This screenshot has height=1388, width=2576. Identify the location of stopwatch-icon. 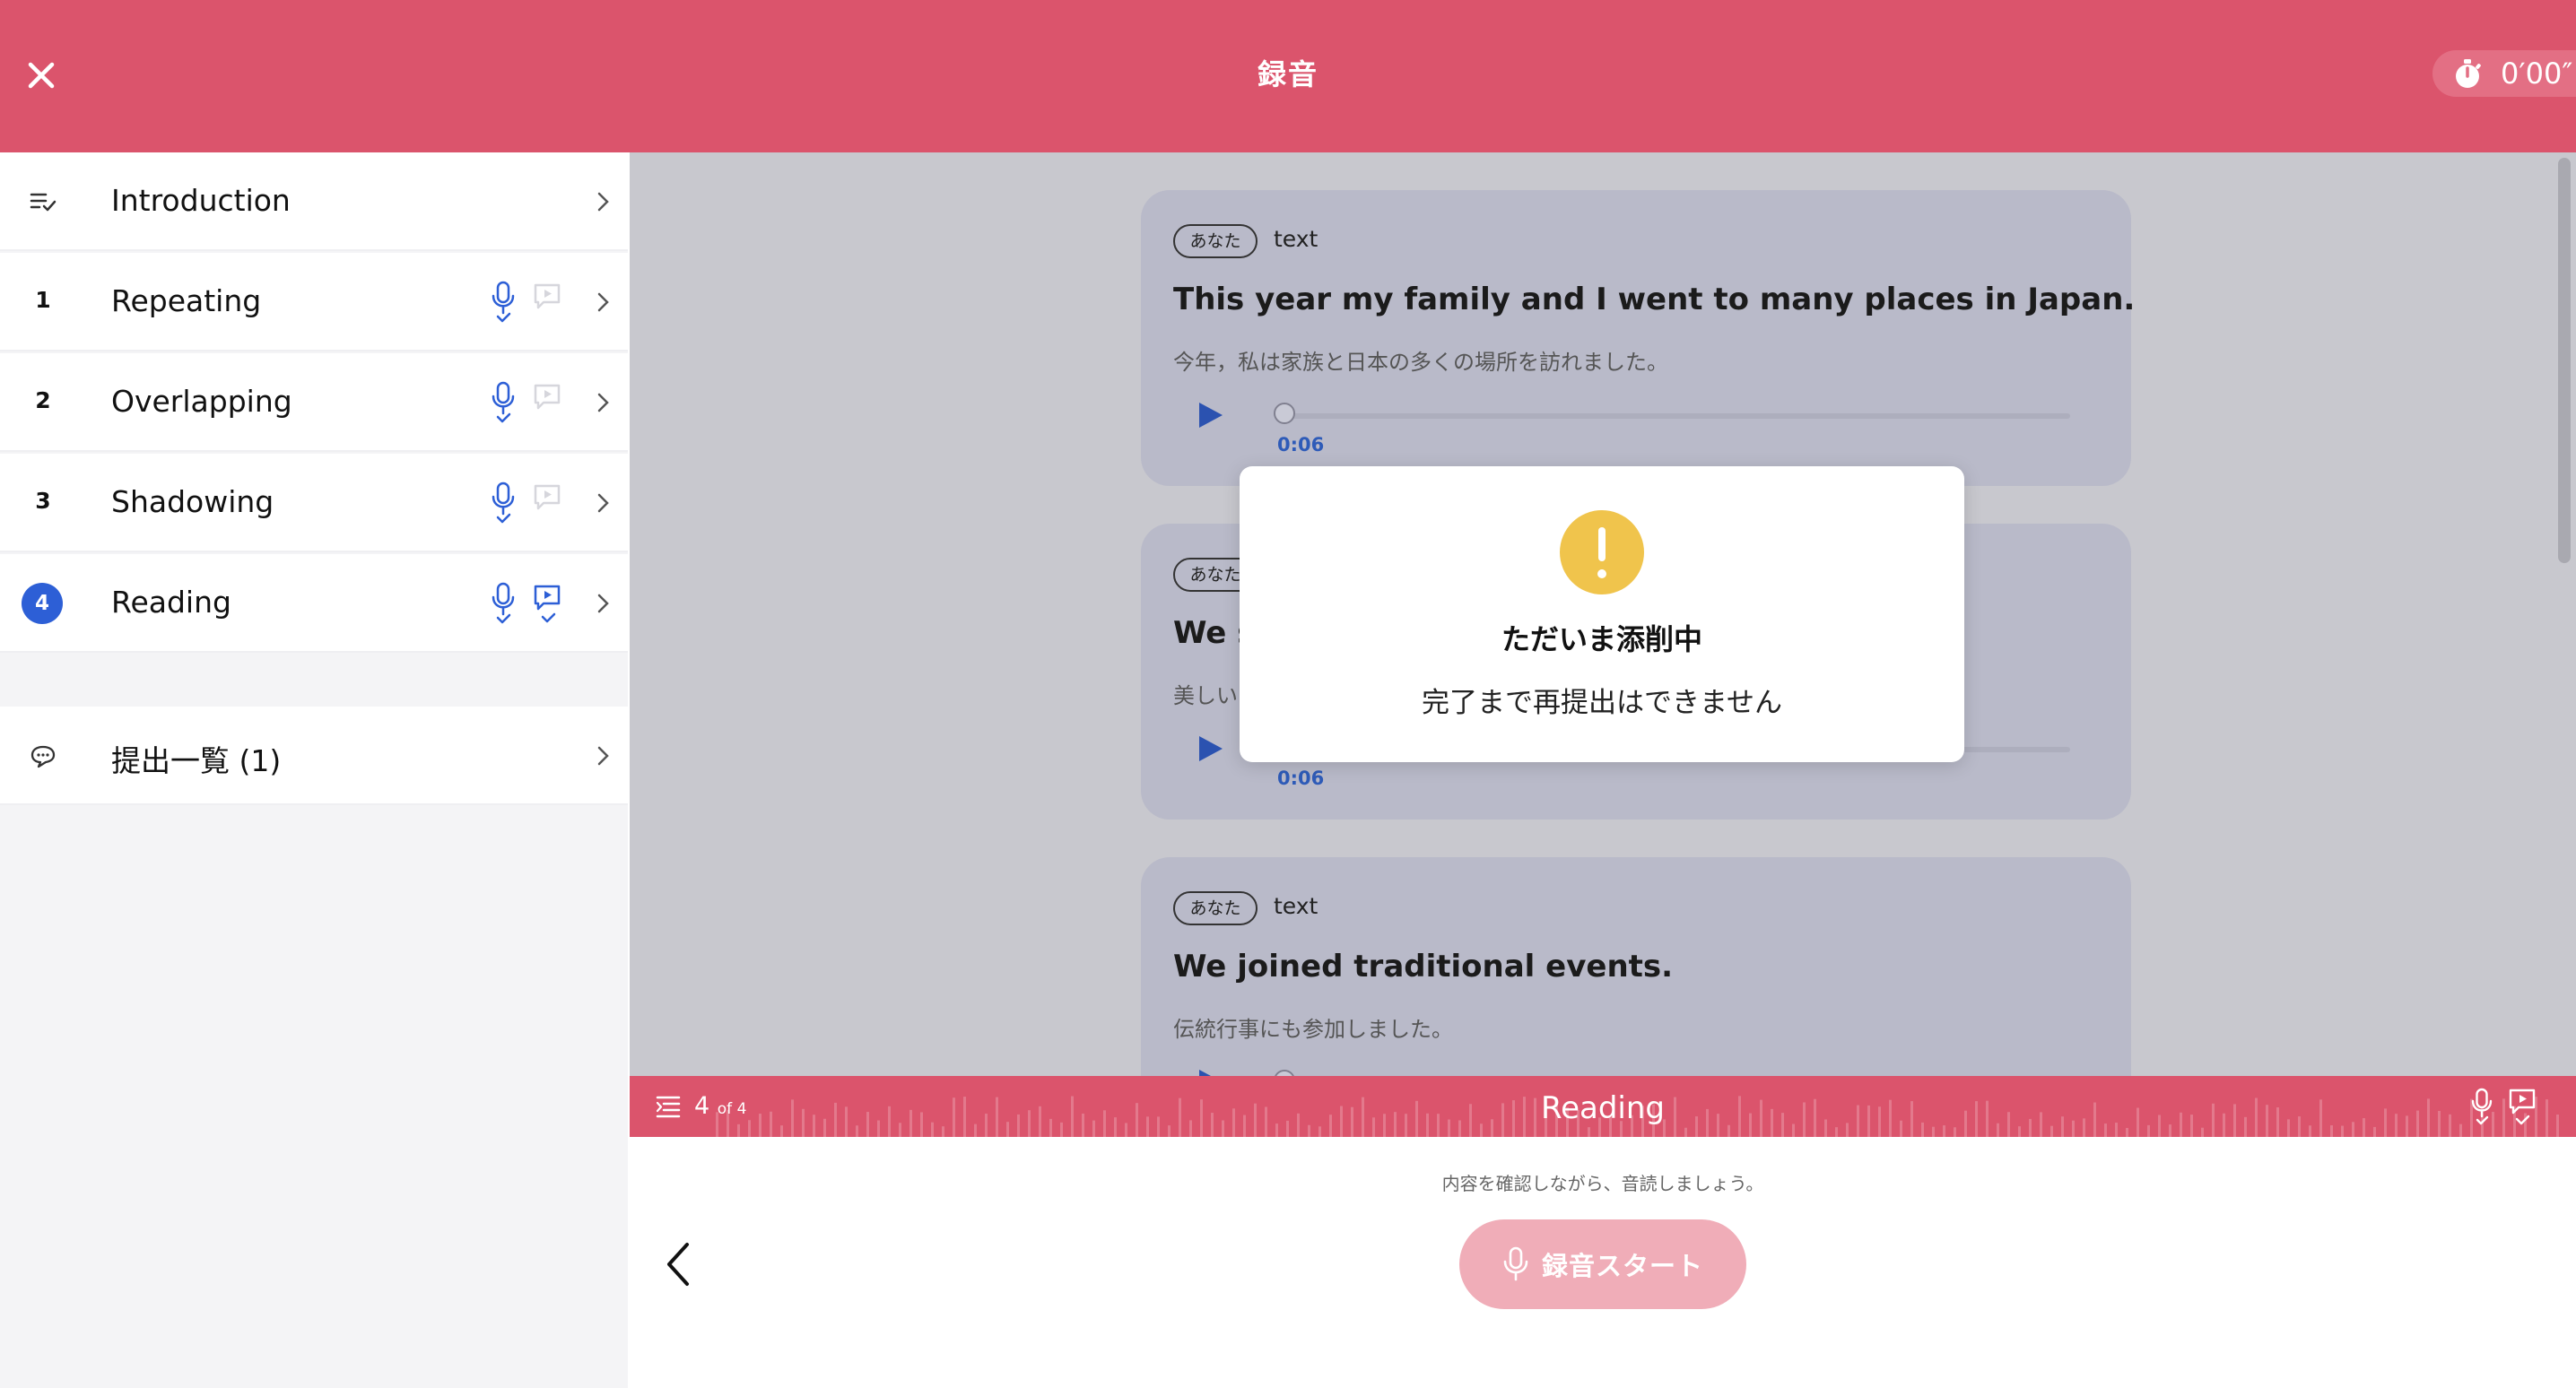
(2468, 73).